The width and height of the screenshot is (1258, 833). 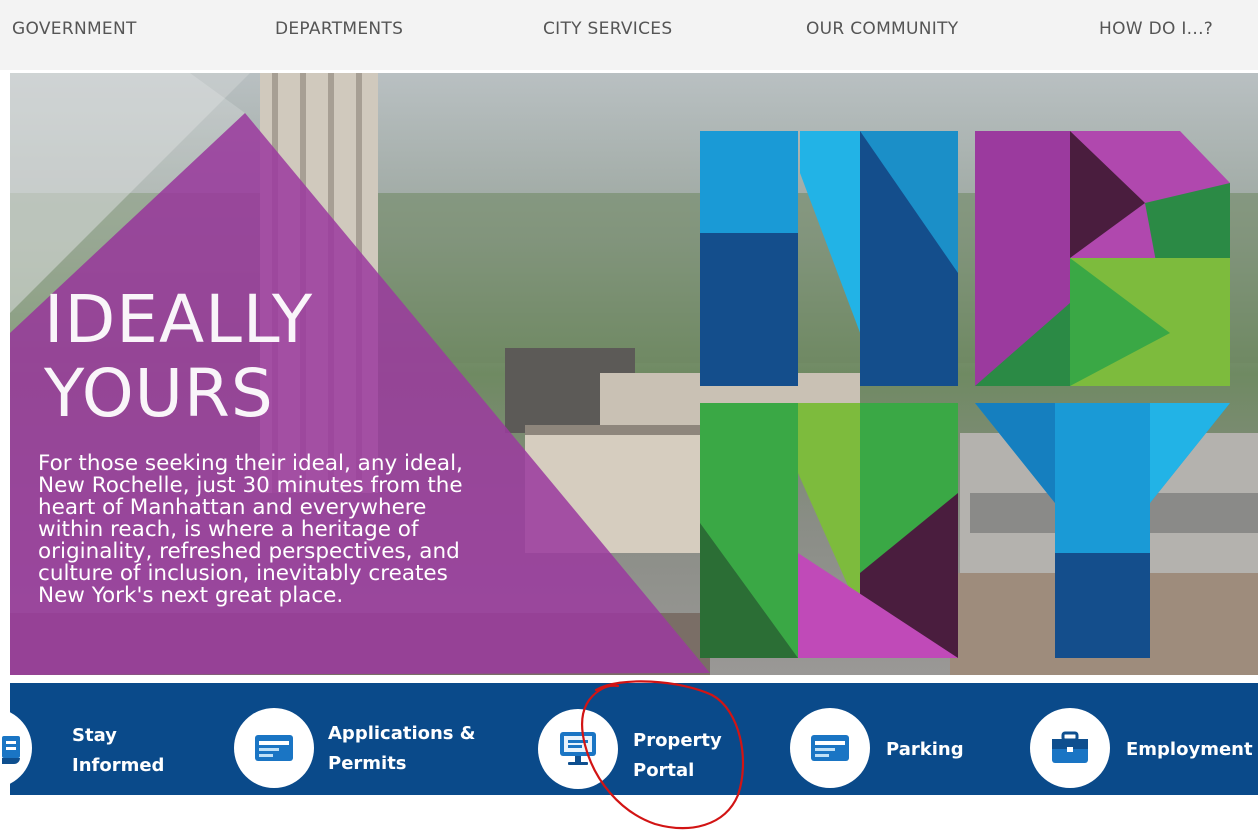 I want to click on nav-government: GOVERNMENT, so click(x=74, y=29).